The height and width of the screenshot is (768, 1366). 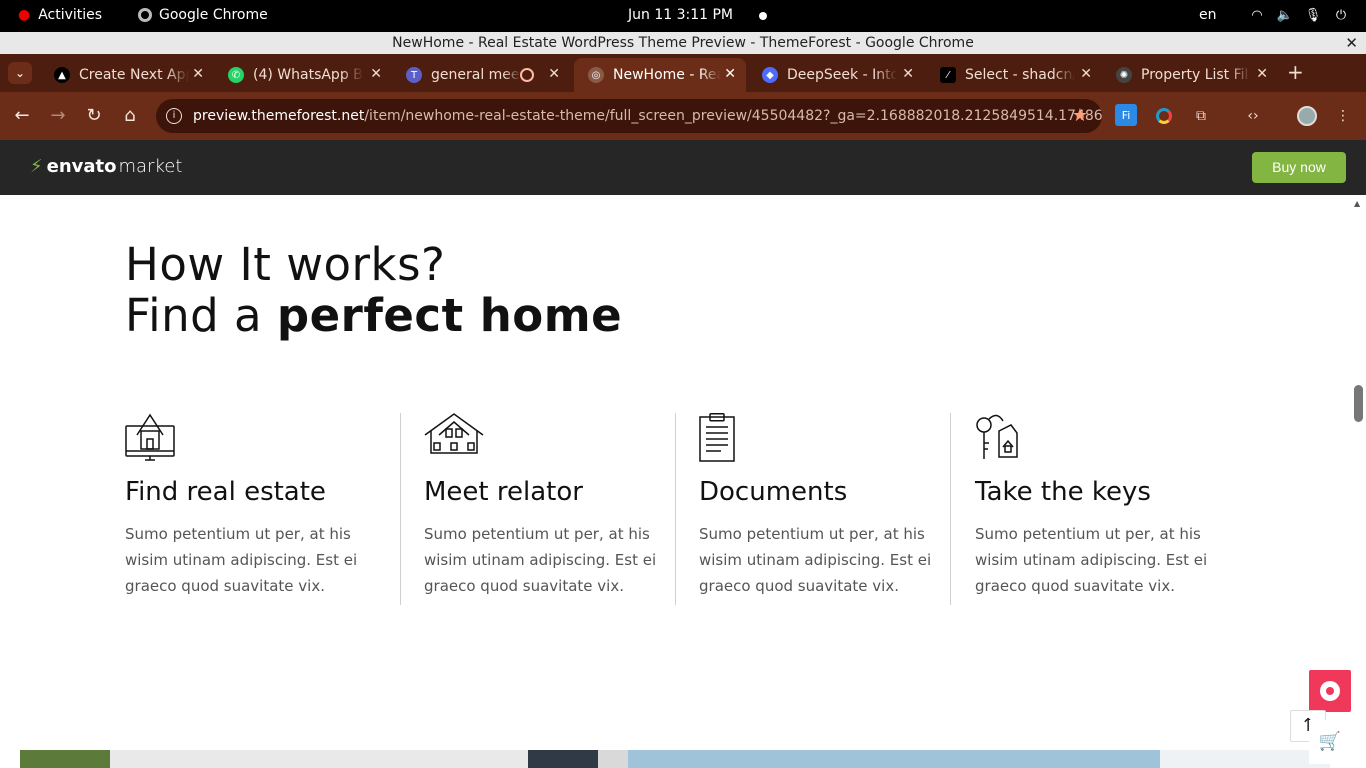 I want to click on tab-label: NewHome - Rea, so click(x=667, y=75).